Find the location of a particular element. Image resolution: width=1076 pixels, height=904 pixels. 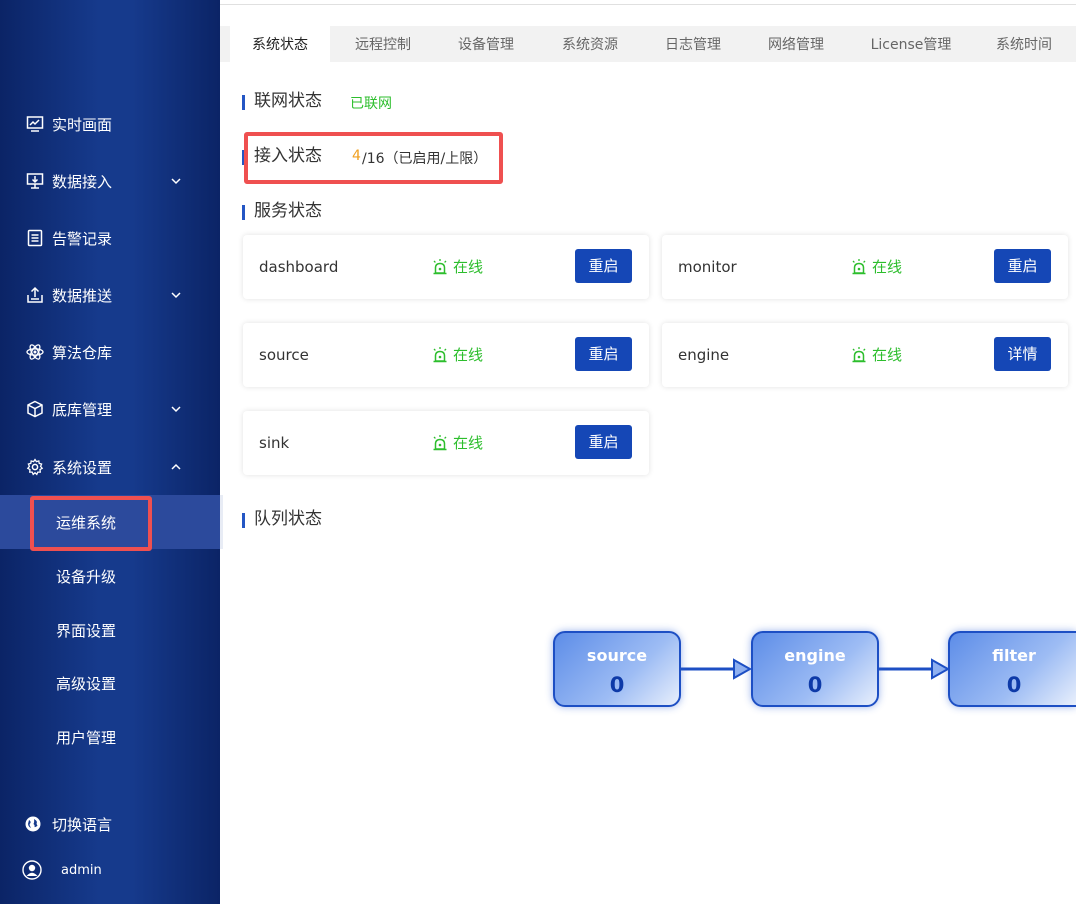

queue-node-name: source is located at coordinates (617, 655).